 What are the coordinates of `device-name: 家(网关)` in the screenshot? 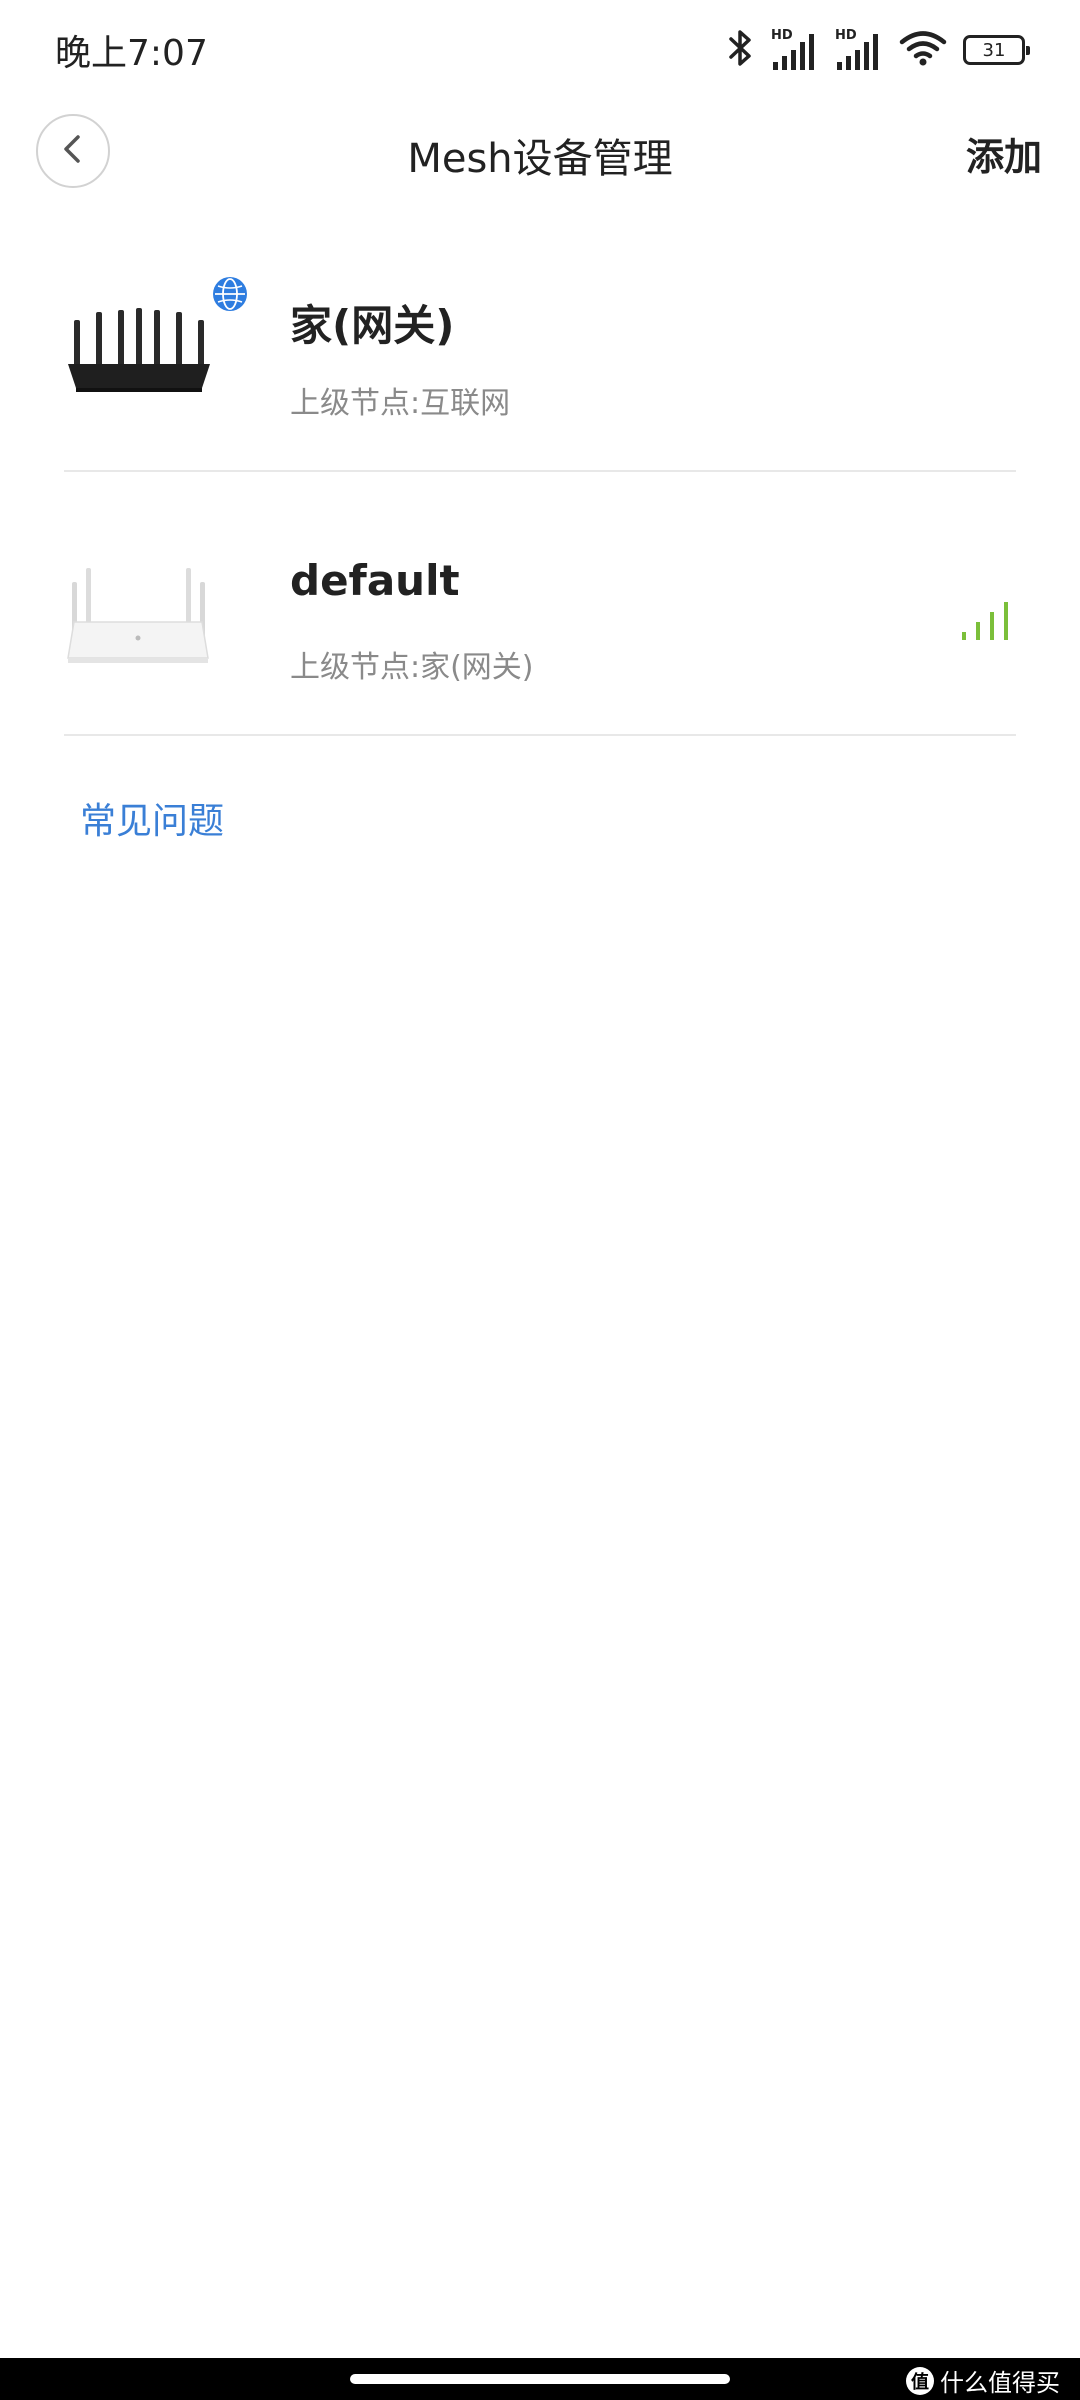 It's located at (372, 325).